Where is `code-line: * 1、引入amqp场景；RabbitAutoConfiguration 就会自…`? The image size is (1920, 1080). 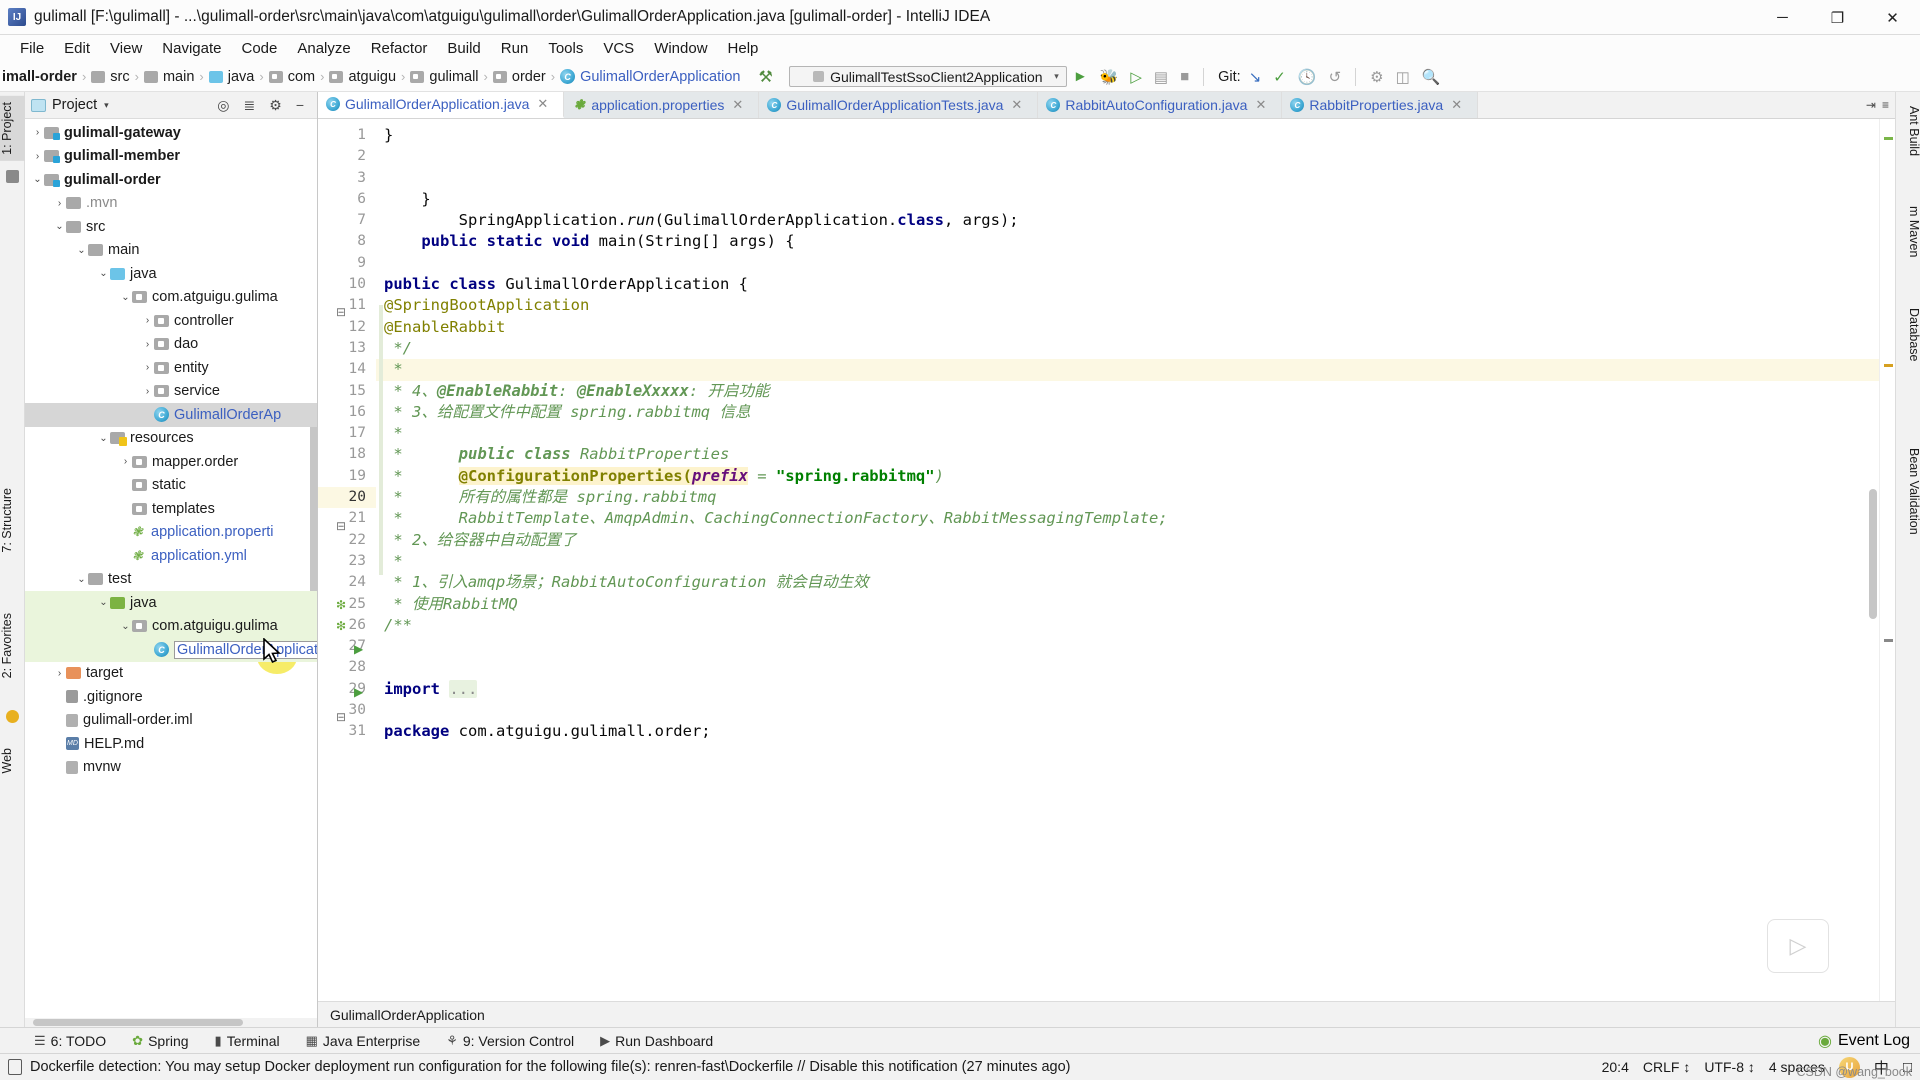 code-line: * 1、引入amqp场景；RabbitAutoConfiguration 就会自… is located at coordinates (1127, 582).